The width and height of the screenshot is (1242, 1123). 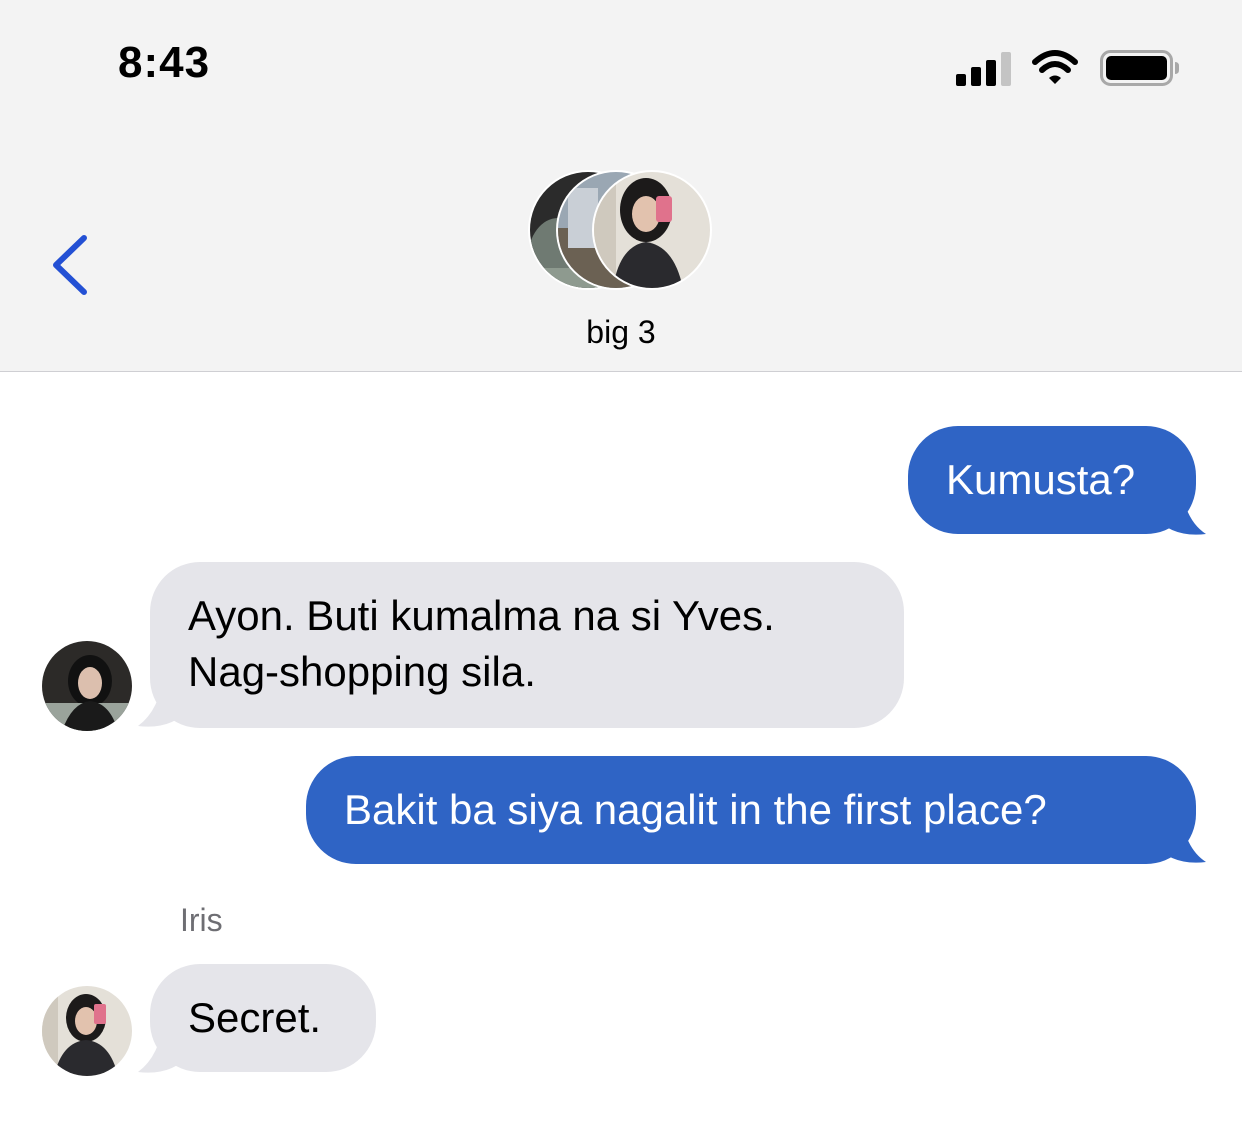 I want to click on outgoing-message-bubble: Kumusta?, so click(x=1052, y=480).